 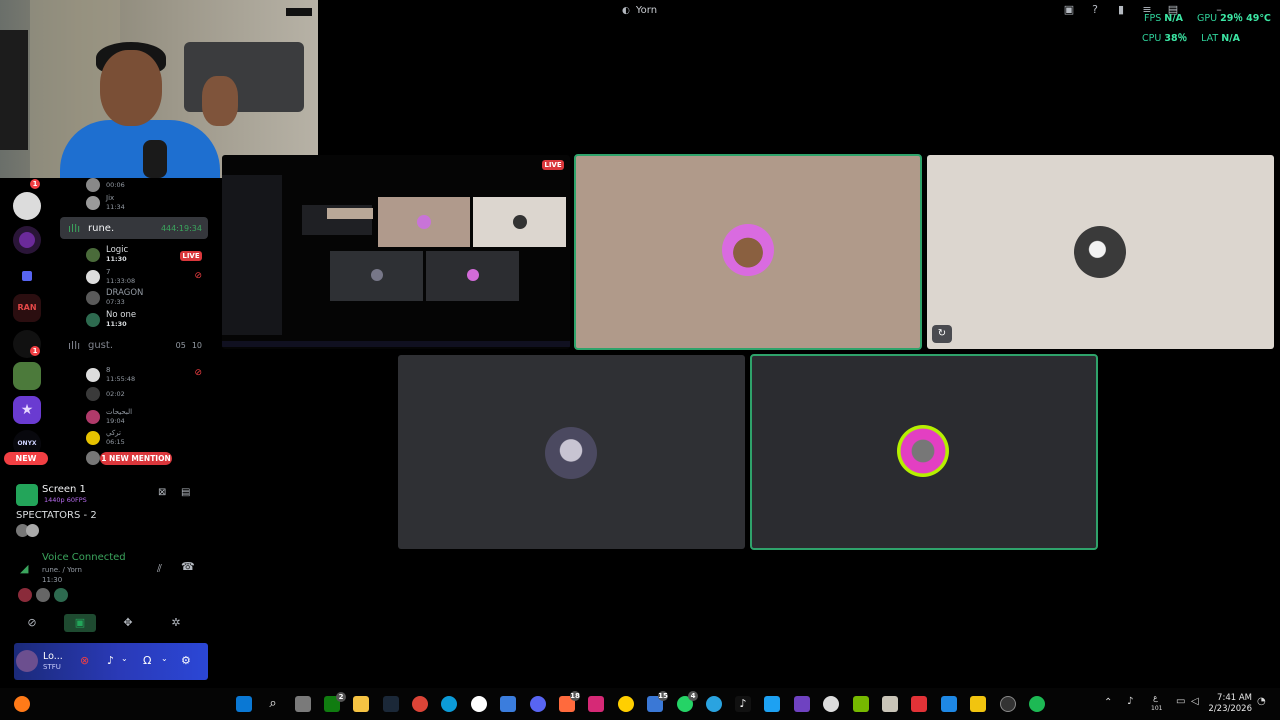 I want to click on voice-user: 00:06, so click(x=105, y=185).